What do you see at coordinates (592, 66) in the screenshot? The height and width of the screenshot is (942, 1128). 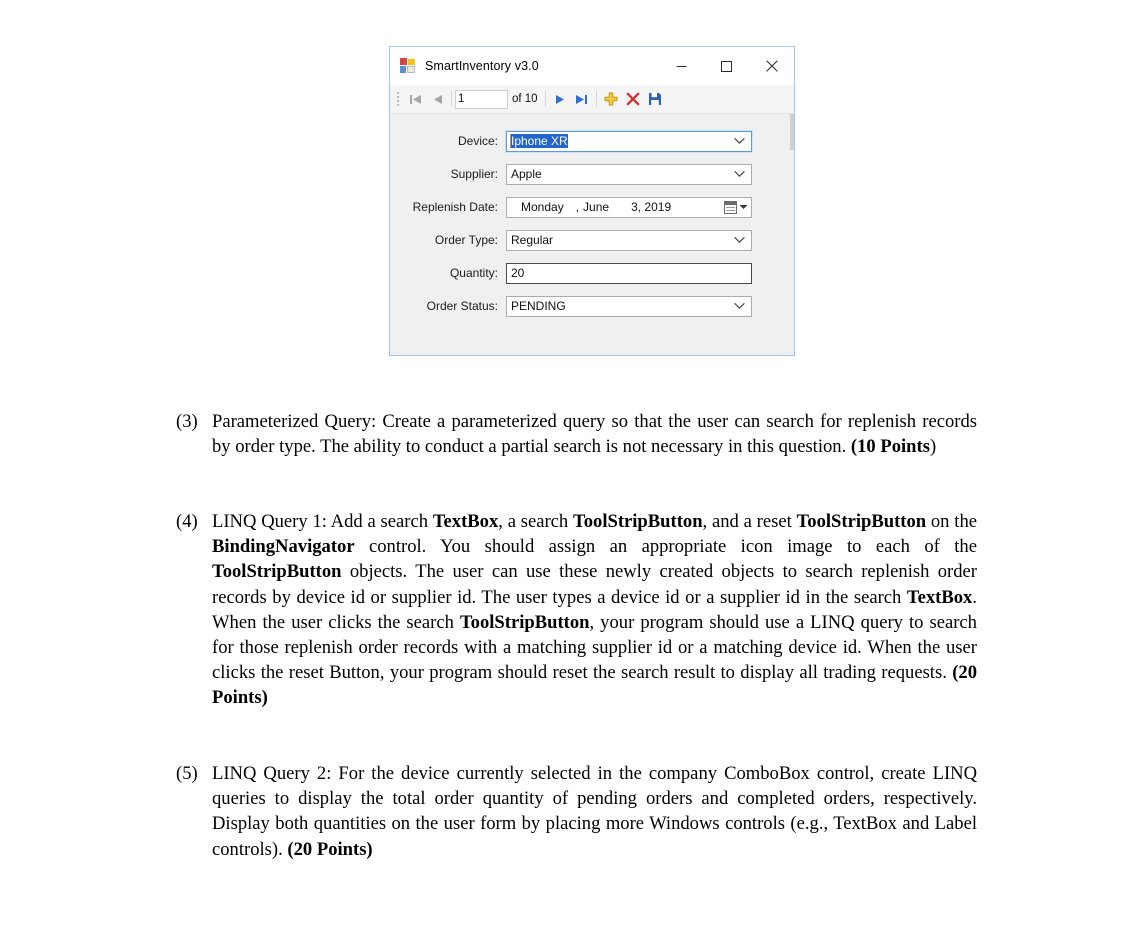 I see `window-titlebar: SmartInventory v3.0` at bounding box center [592, 66].